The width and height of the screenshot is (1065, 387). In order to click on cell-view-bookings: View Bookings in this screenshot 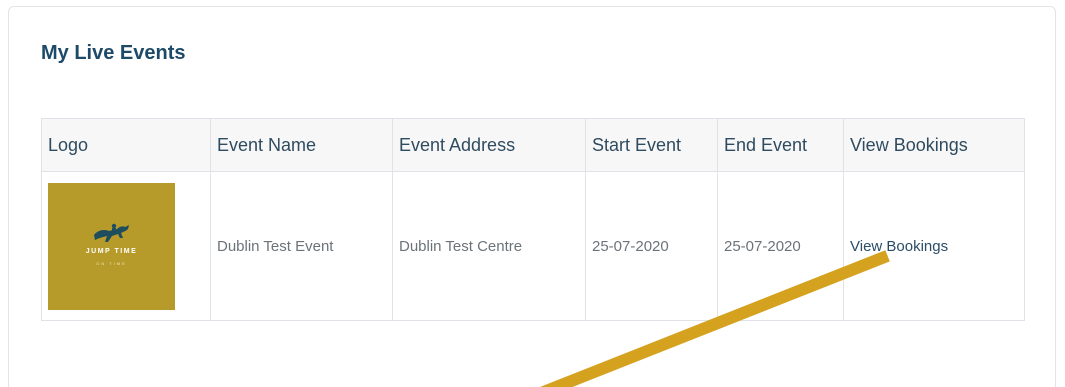, I will do `click(934, 246)`.